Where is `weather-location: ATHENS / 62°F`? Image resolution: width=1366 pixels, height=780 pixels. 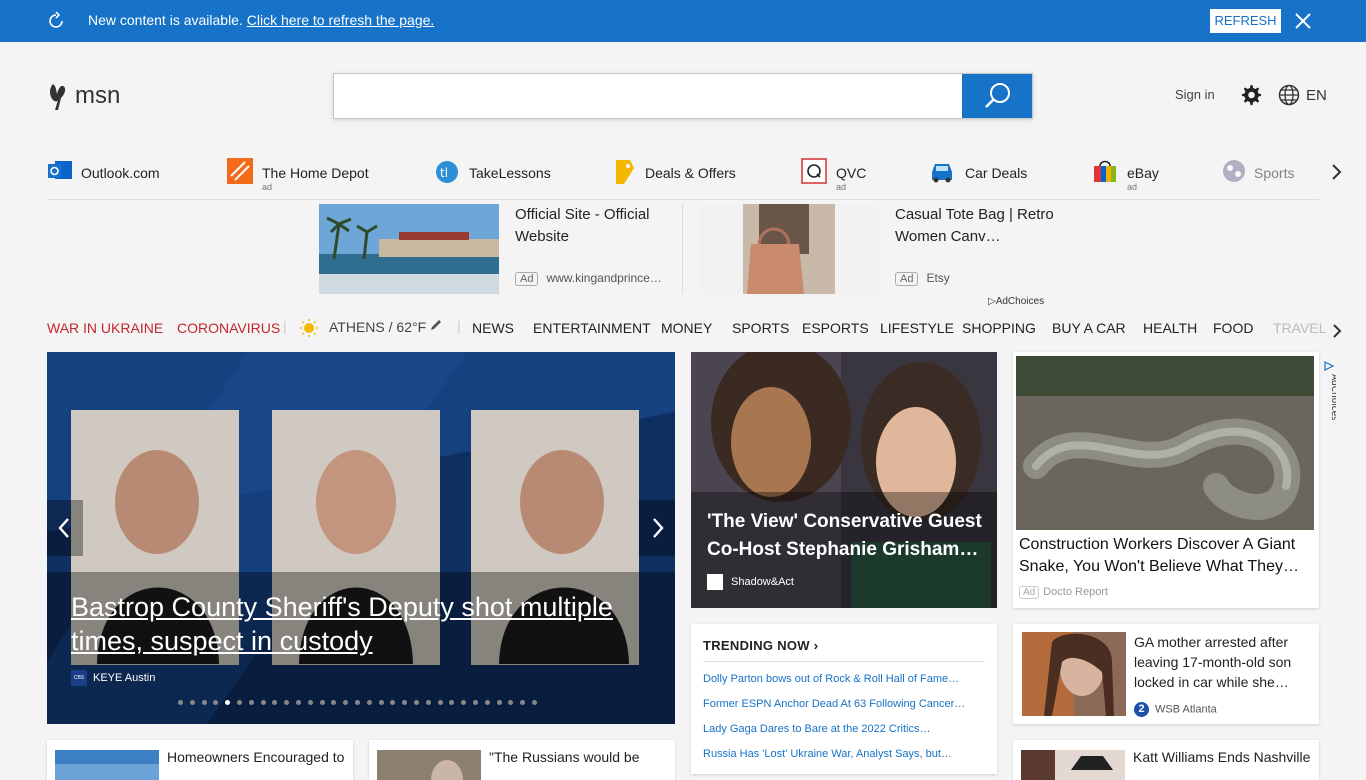
weather-location: ATHENS / 62°F is located at coordinates (377, 327).